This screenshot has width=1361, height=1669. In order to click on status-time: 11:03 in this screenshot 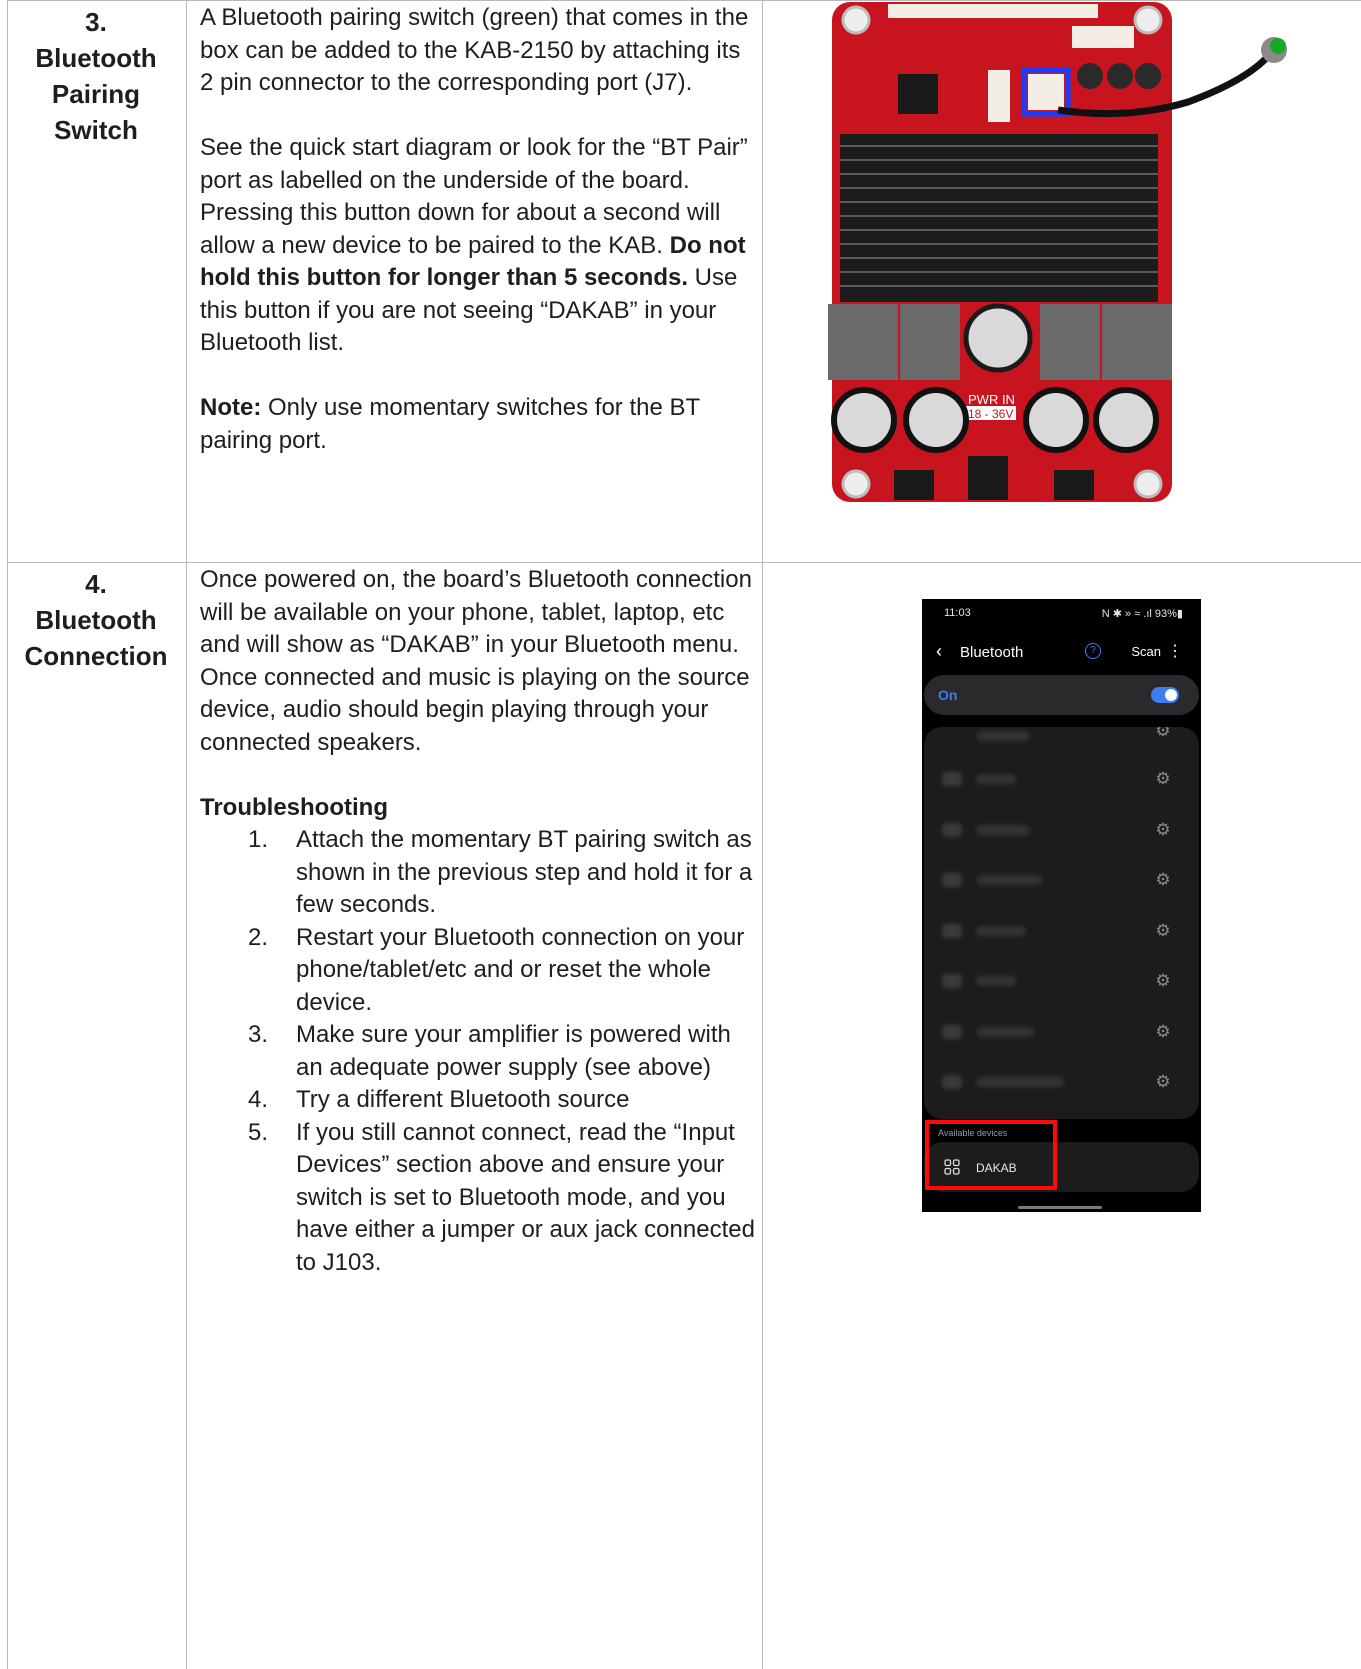, I will do `click(957, 613)`.